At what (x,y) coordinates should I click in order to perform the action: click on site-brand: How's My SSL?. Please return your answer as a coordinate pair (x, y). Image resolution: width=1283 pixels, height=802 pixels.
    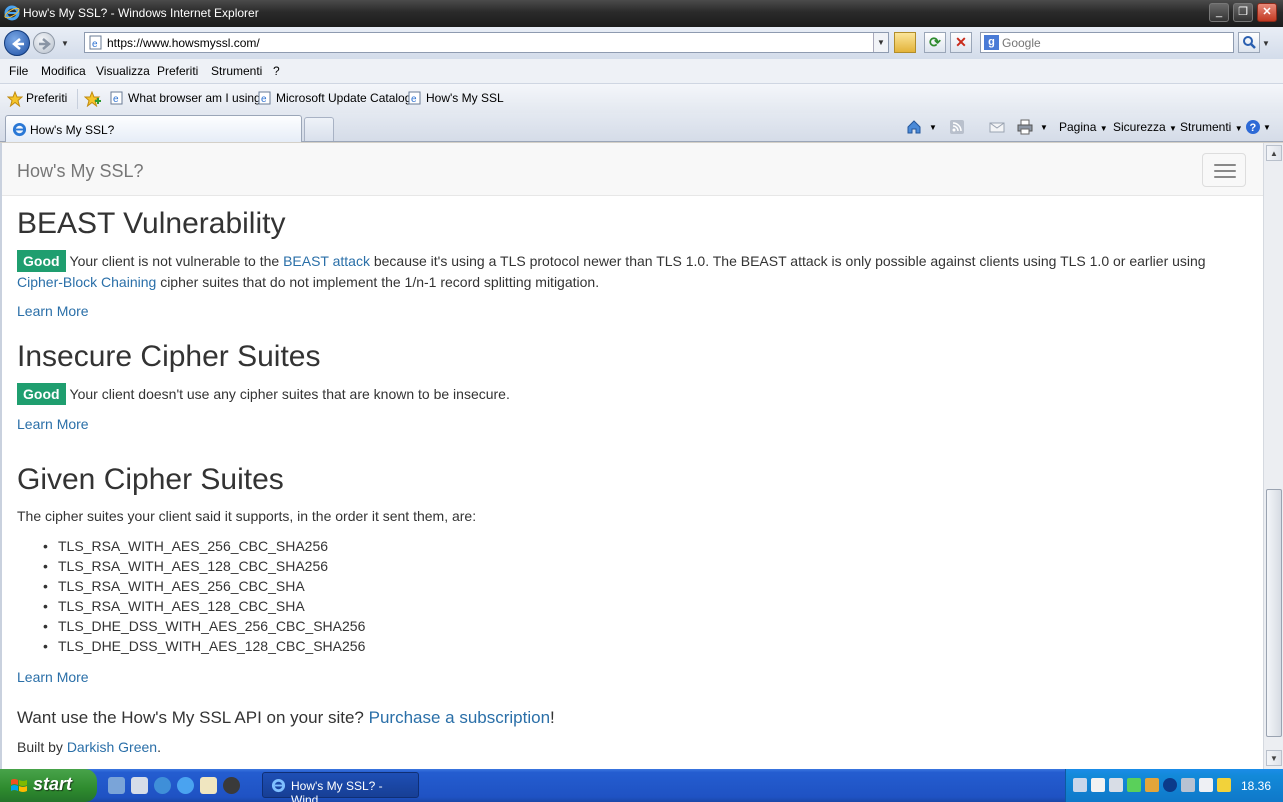
    Looking at the image, I should click on (80, 171).